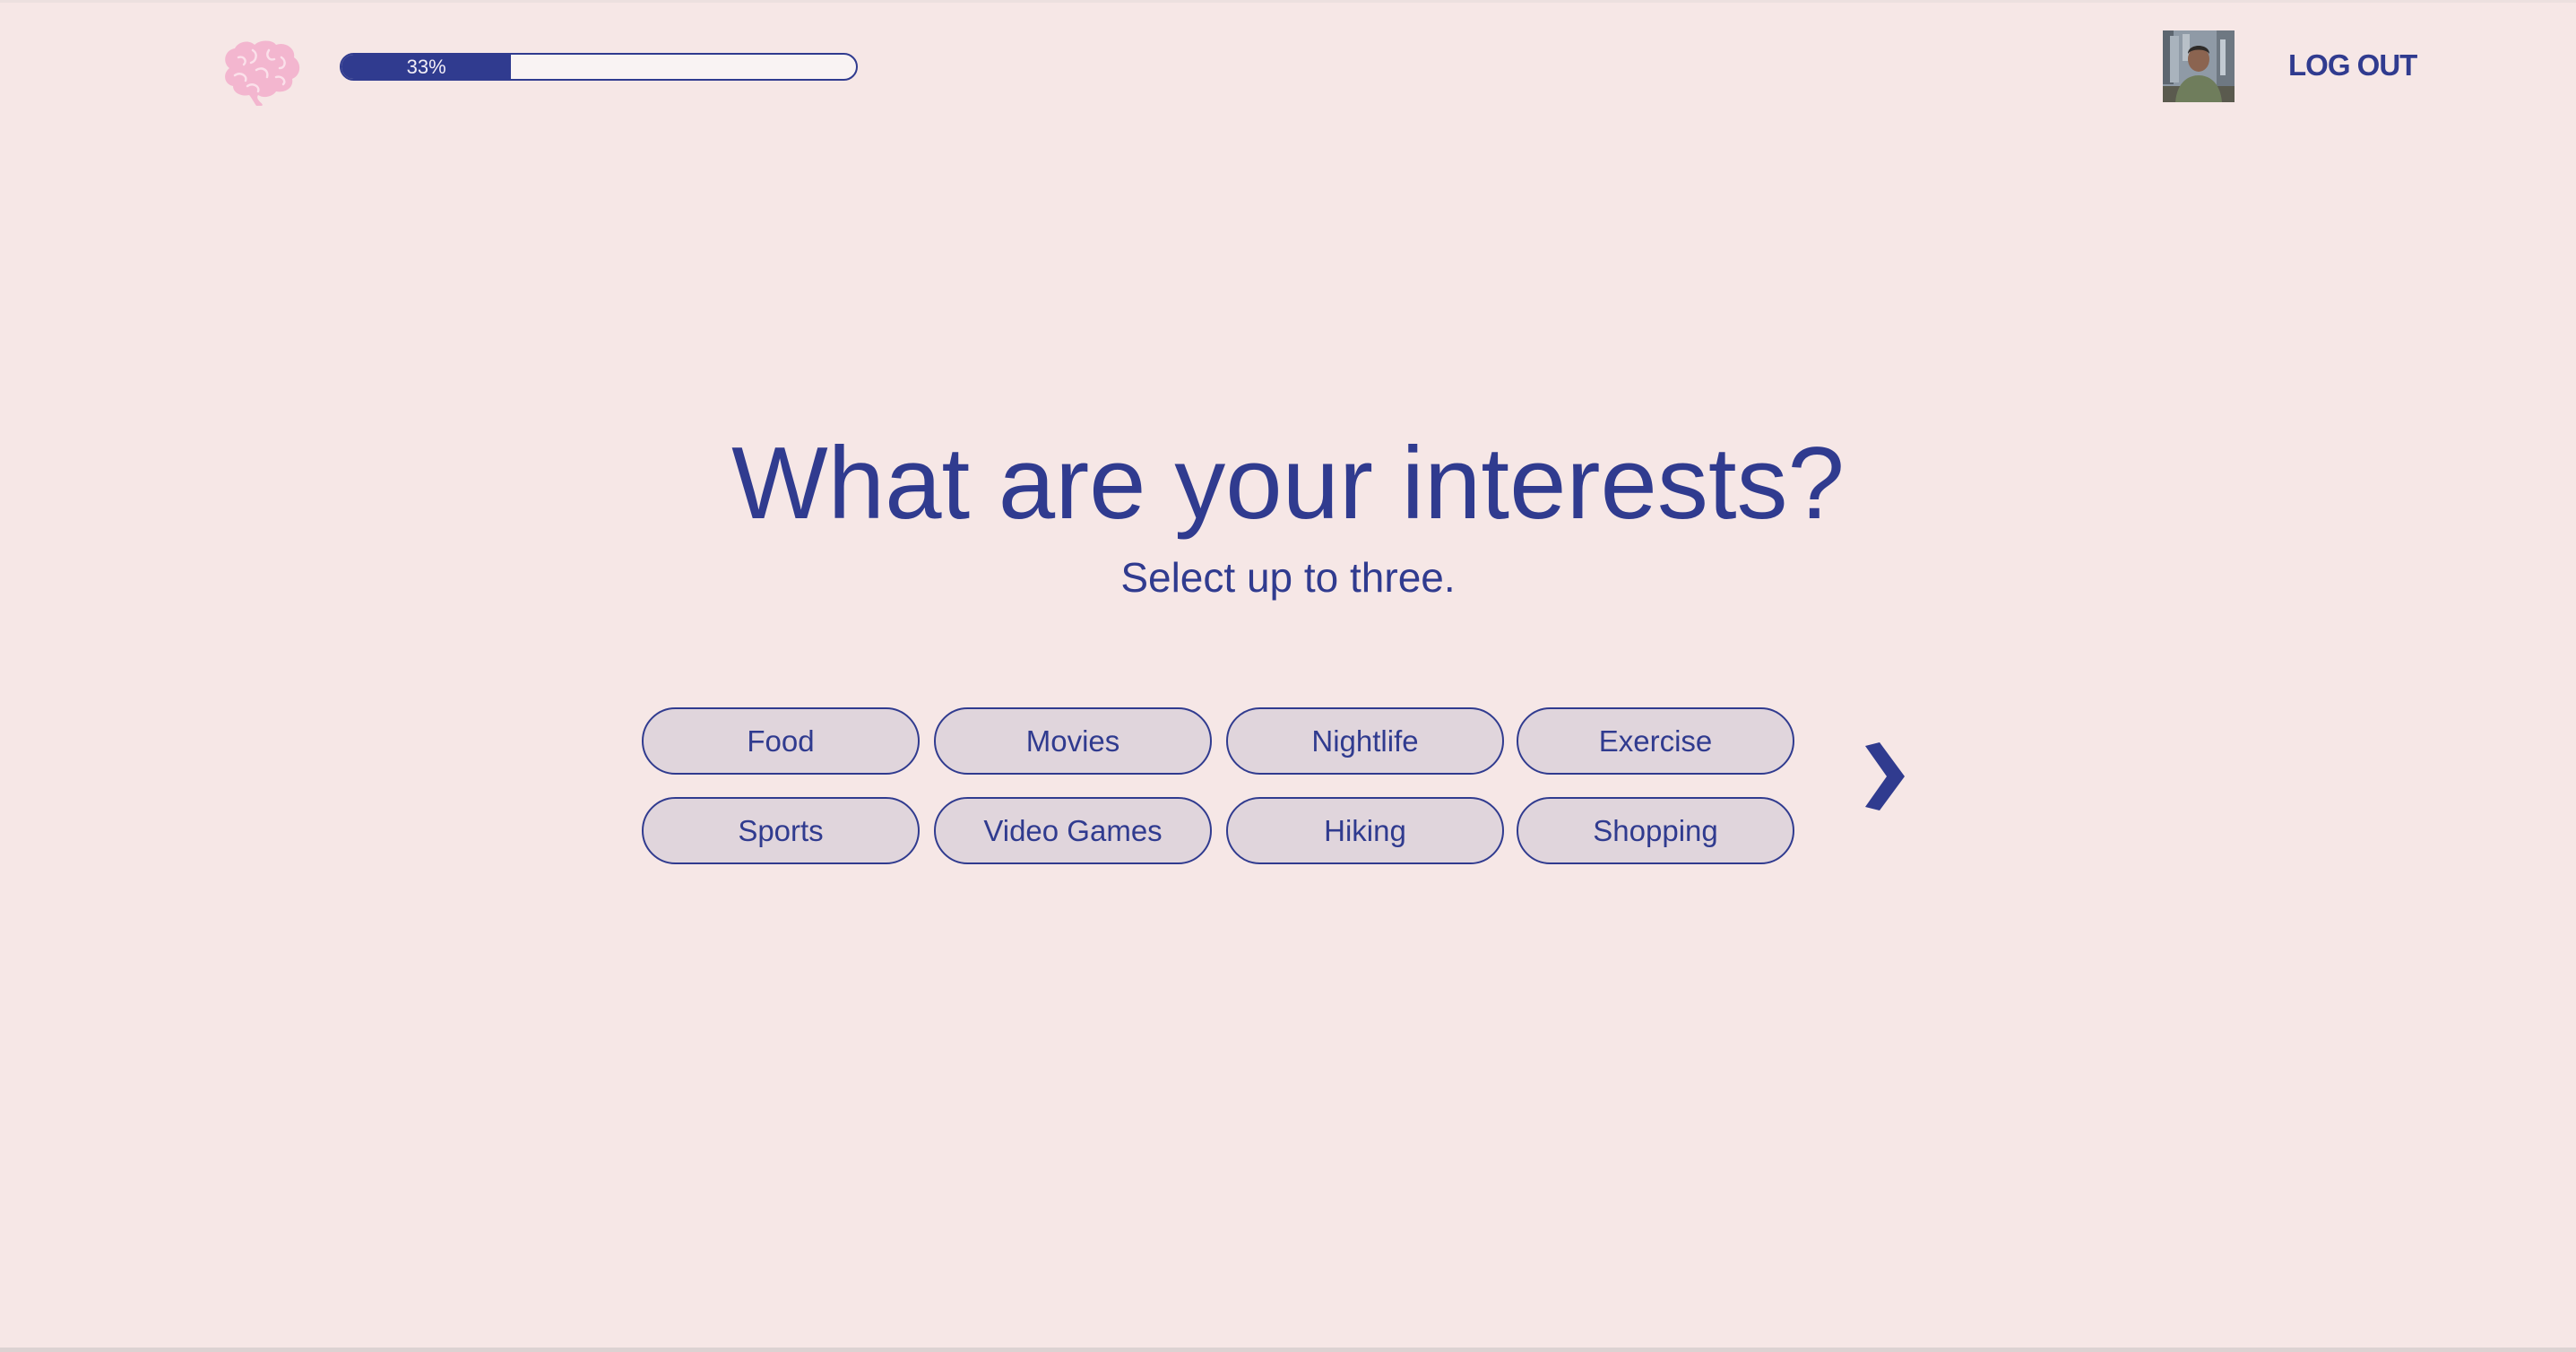  I want to click on interest-chip-hiking: Hiking, so click(1365, 830).